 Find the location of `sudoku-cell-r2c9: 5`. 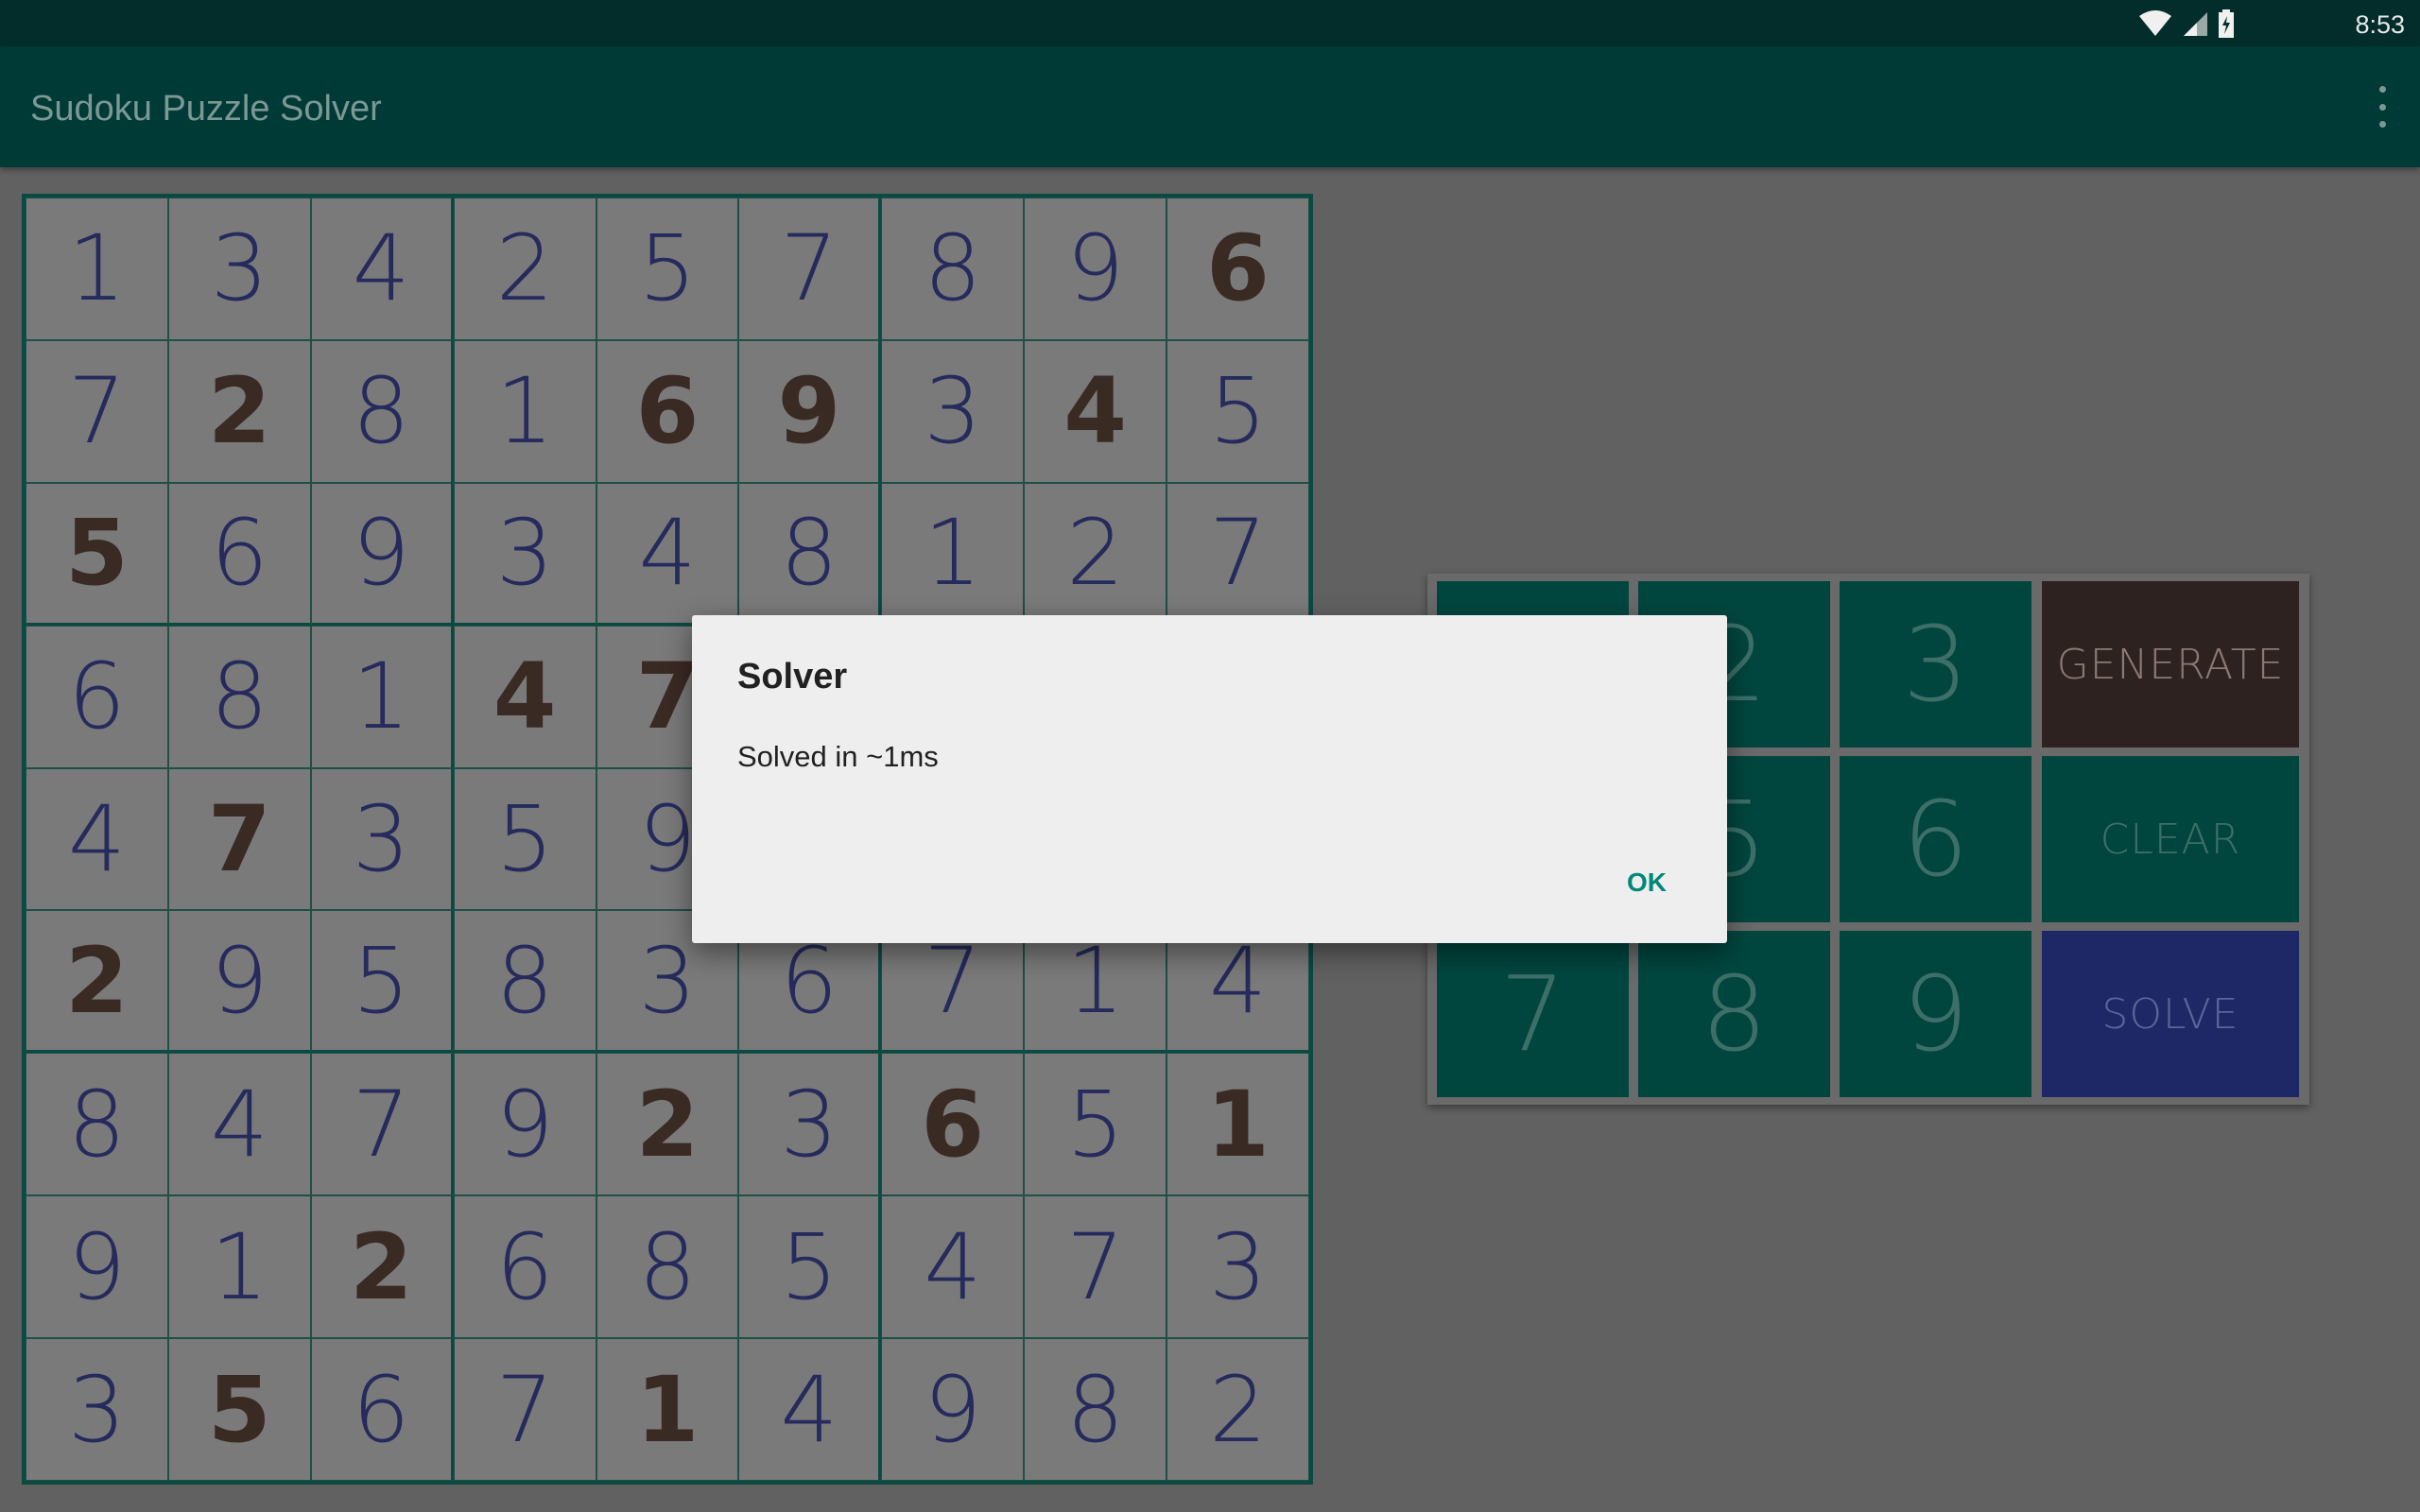

sudoku-cell-r2c9: 5 is located at coordinates (1238, 411).